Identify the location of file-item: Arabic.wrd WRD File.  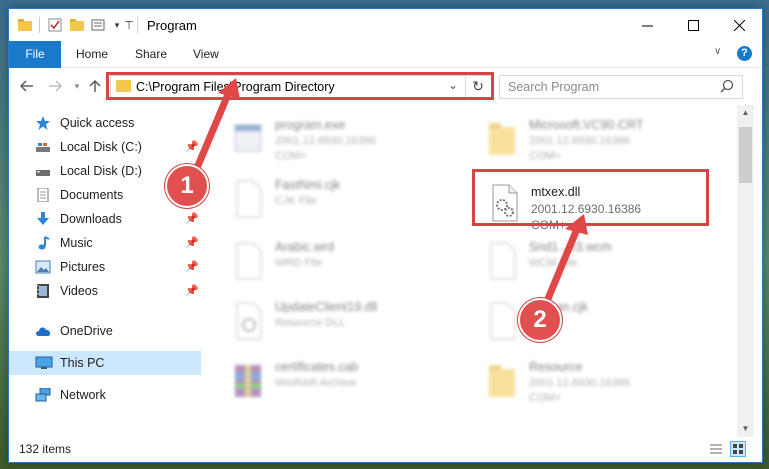
(329, 263).